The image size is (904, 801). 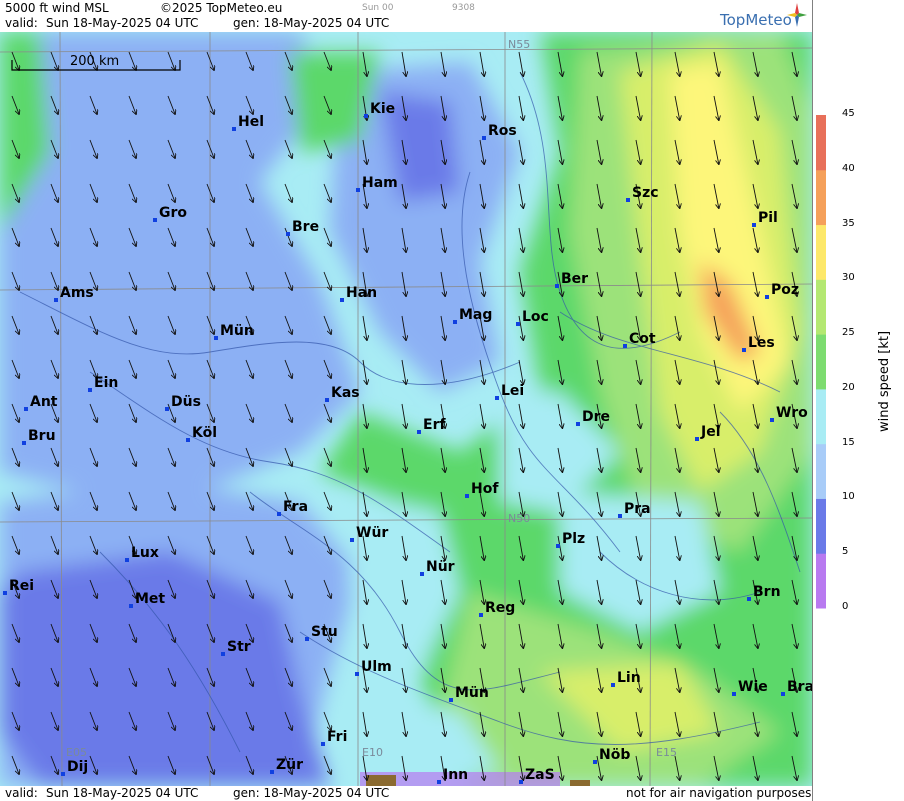 What do you see at coordinates (719, 793) in the screenshot?
I see `disclaimer: not for air navigation purposes` at bounding box center [719, 793].